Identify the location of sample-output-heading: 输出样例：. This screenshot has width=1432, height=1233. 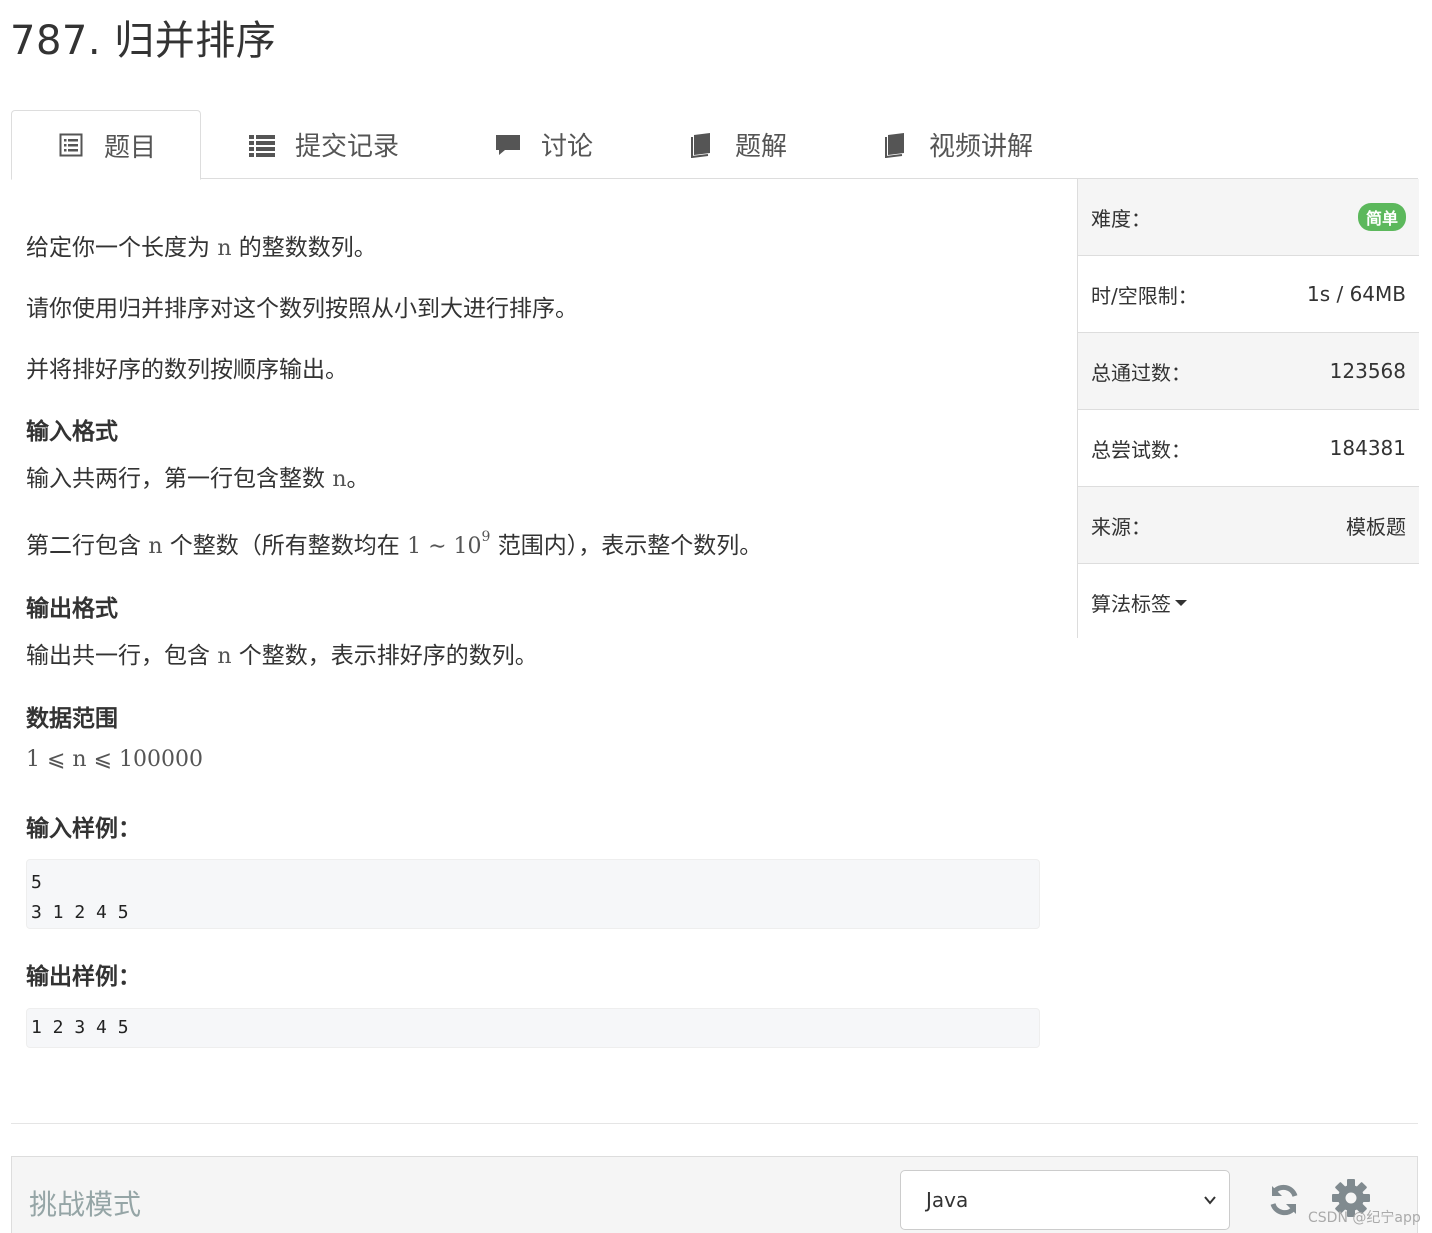
(83, 977).